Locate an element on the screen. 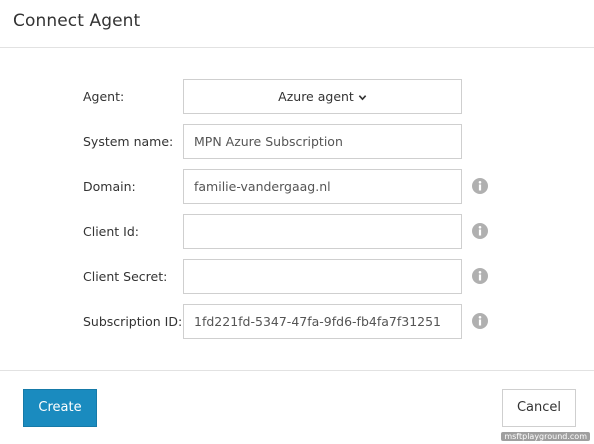 This screenshot has height=444, width=594. domain-value: familie-vandergaag.nl is located at coordinates (262, 186).